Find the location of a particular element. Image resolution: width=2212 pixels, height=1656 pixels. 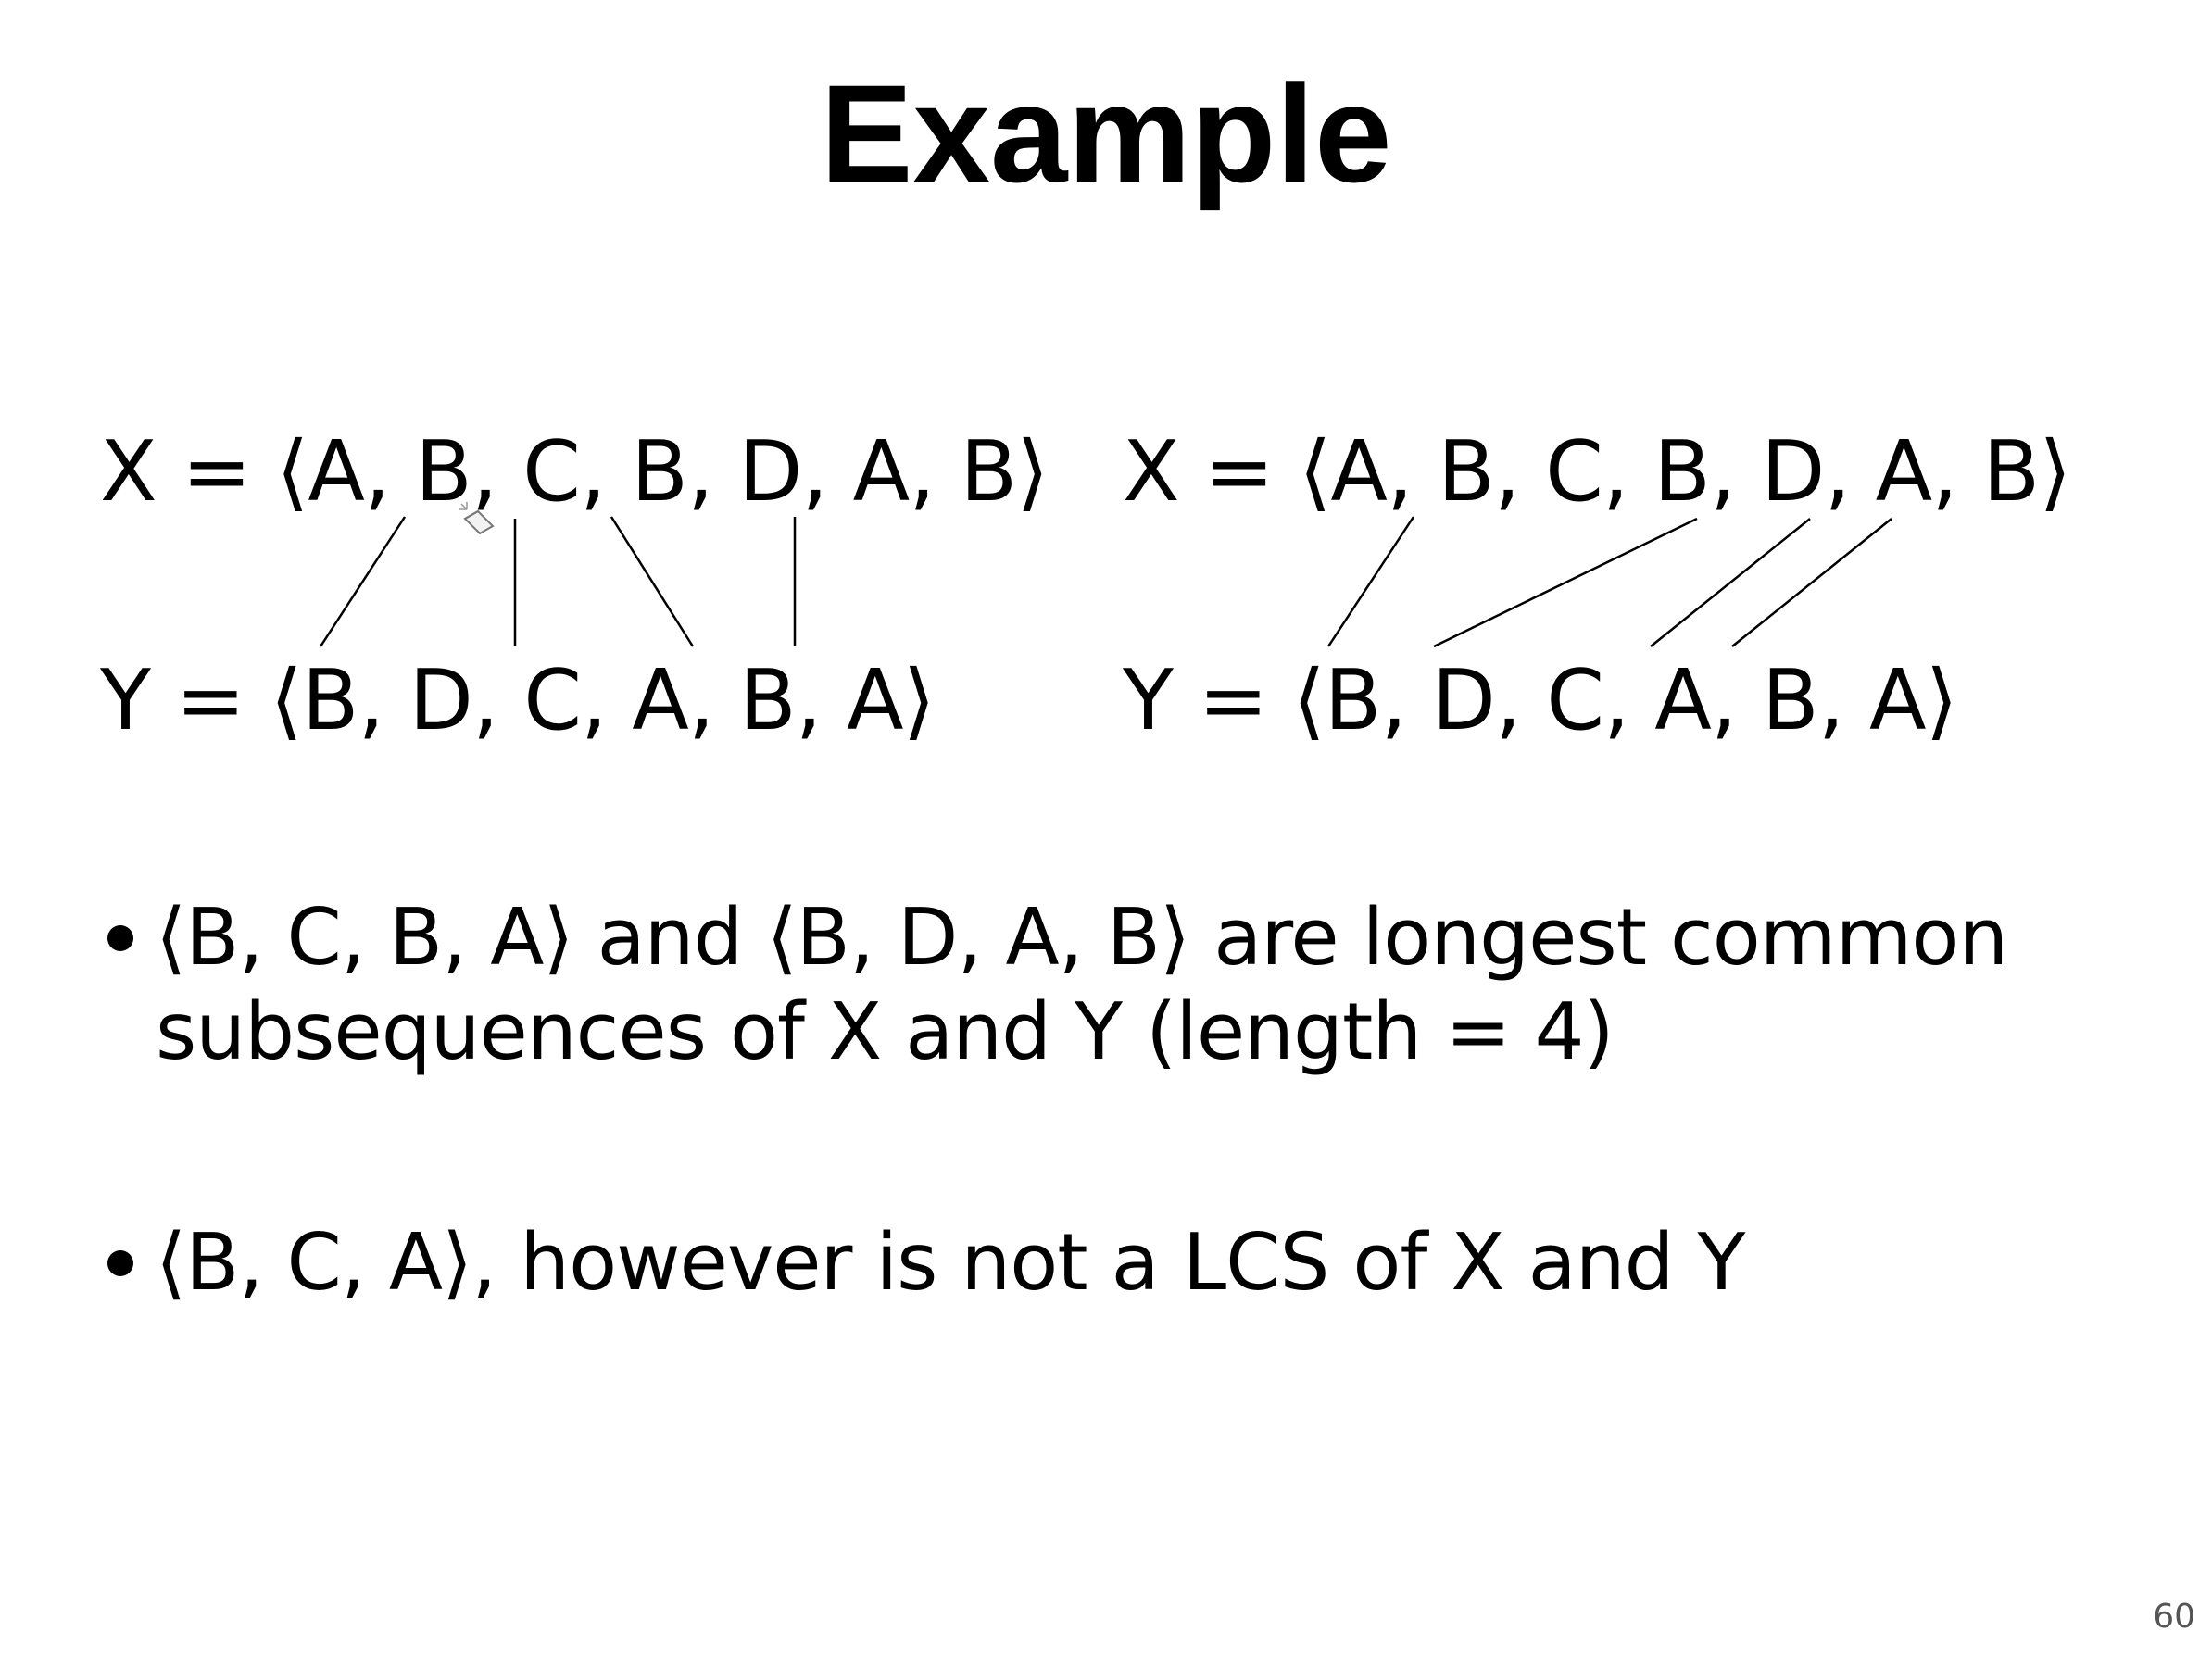

page-number: 60 is located at coordinates (2174, 1617).